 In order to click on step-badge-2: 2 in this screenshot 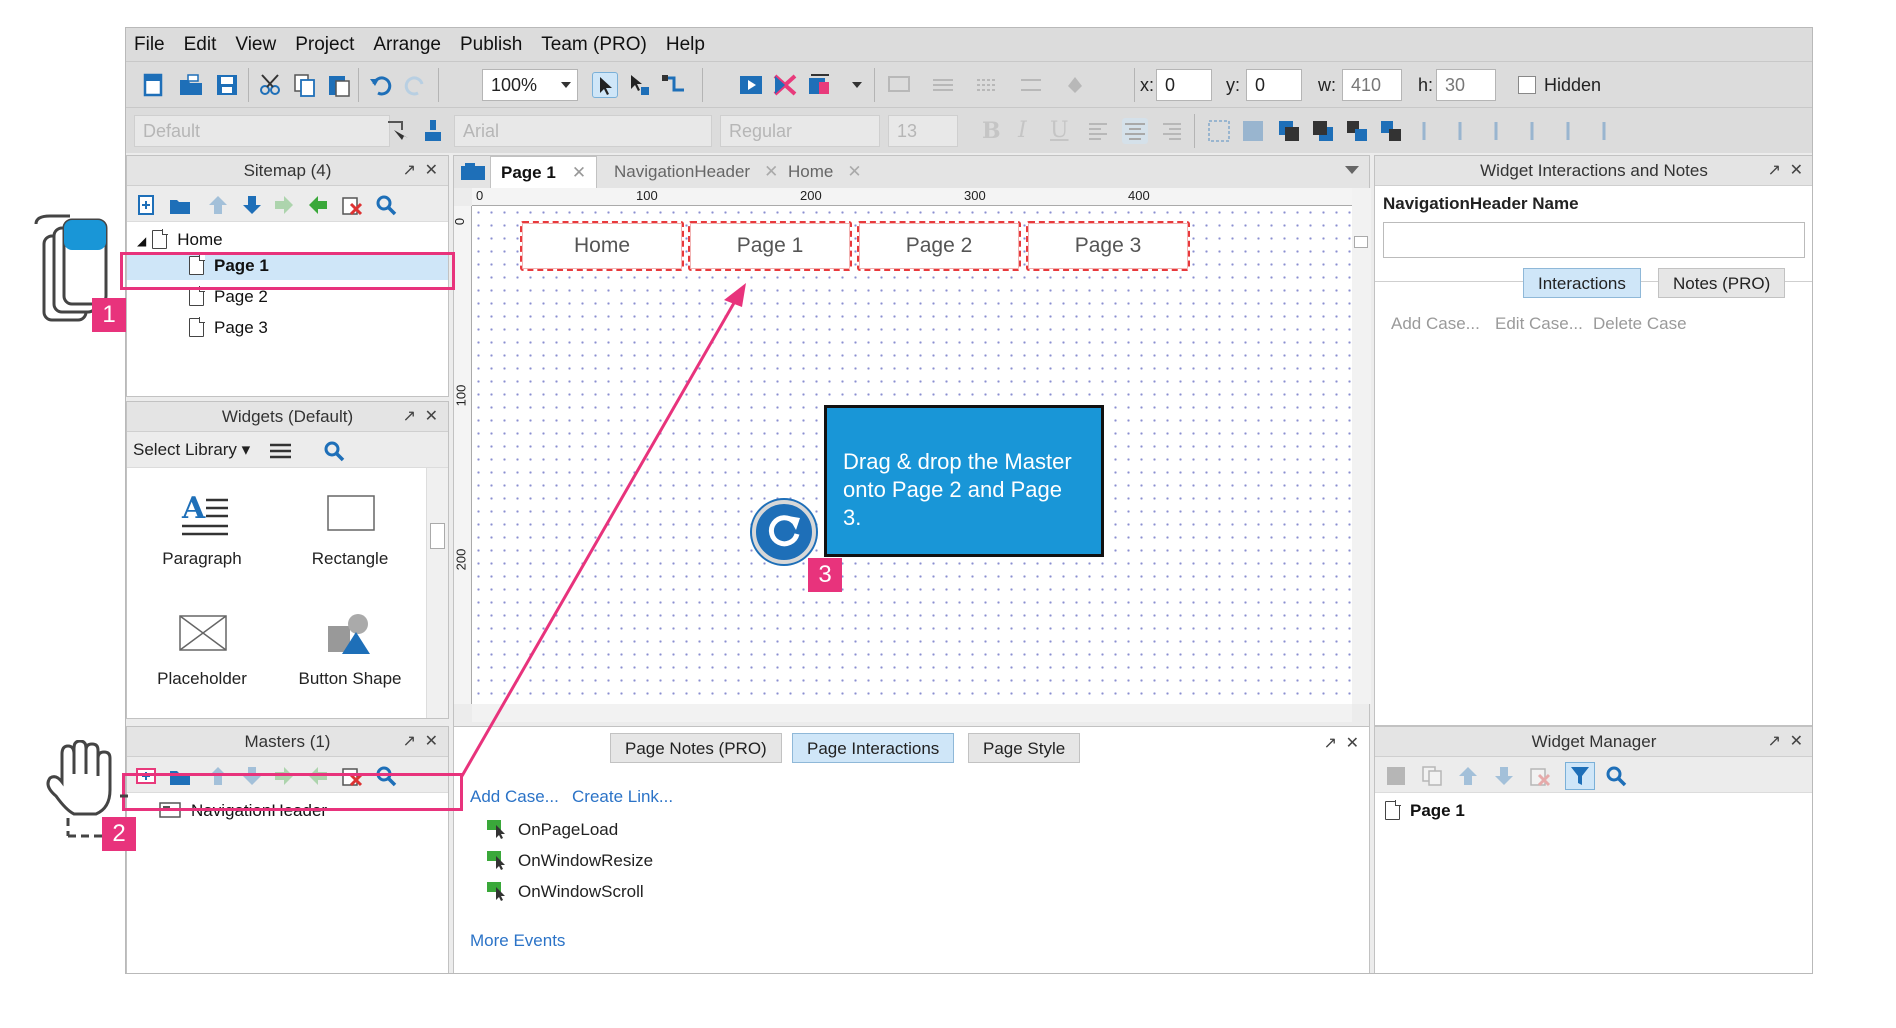, I will do `click(119, 834)`.